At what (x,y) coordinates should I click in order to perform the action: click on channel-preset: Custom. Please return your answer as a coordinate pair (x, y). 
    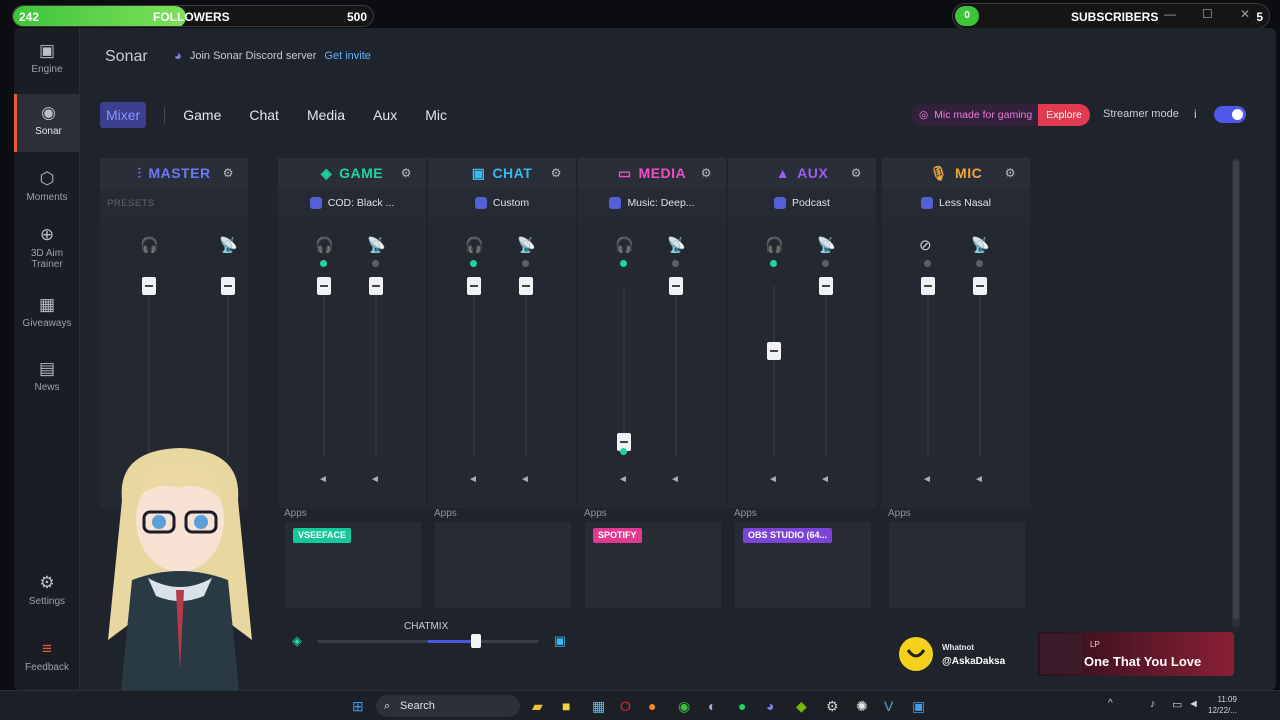
    Looking at the image, I should click on (502, 203).